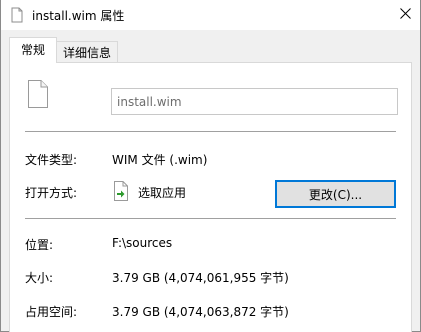  I want to click on tab-label: 常规, so click(32, 50).